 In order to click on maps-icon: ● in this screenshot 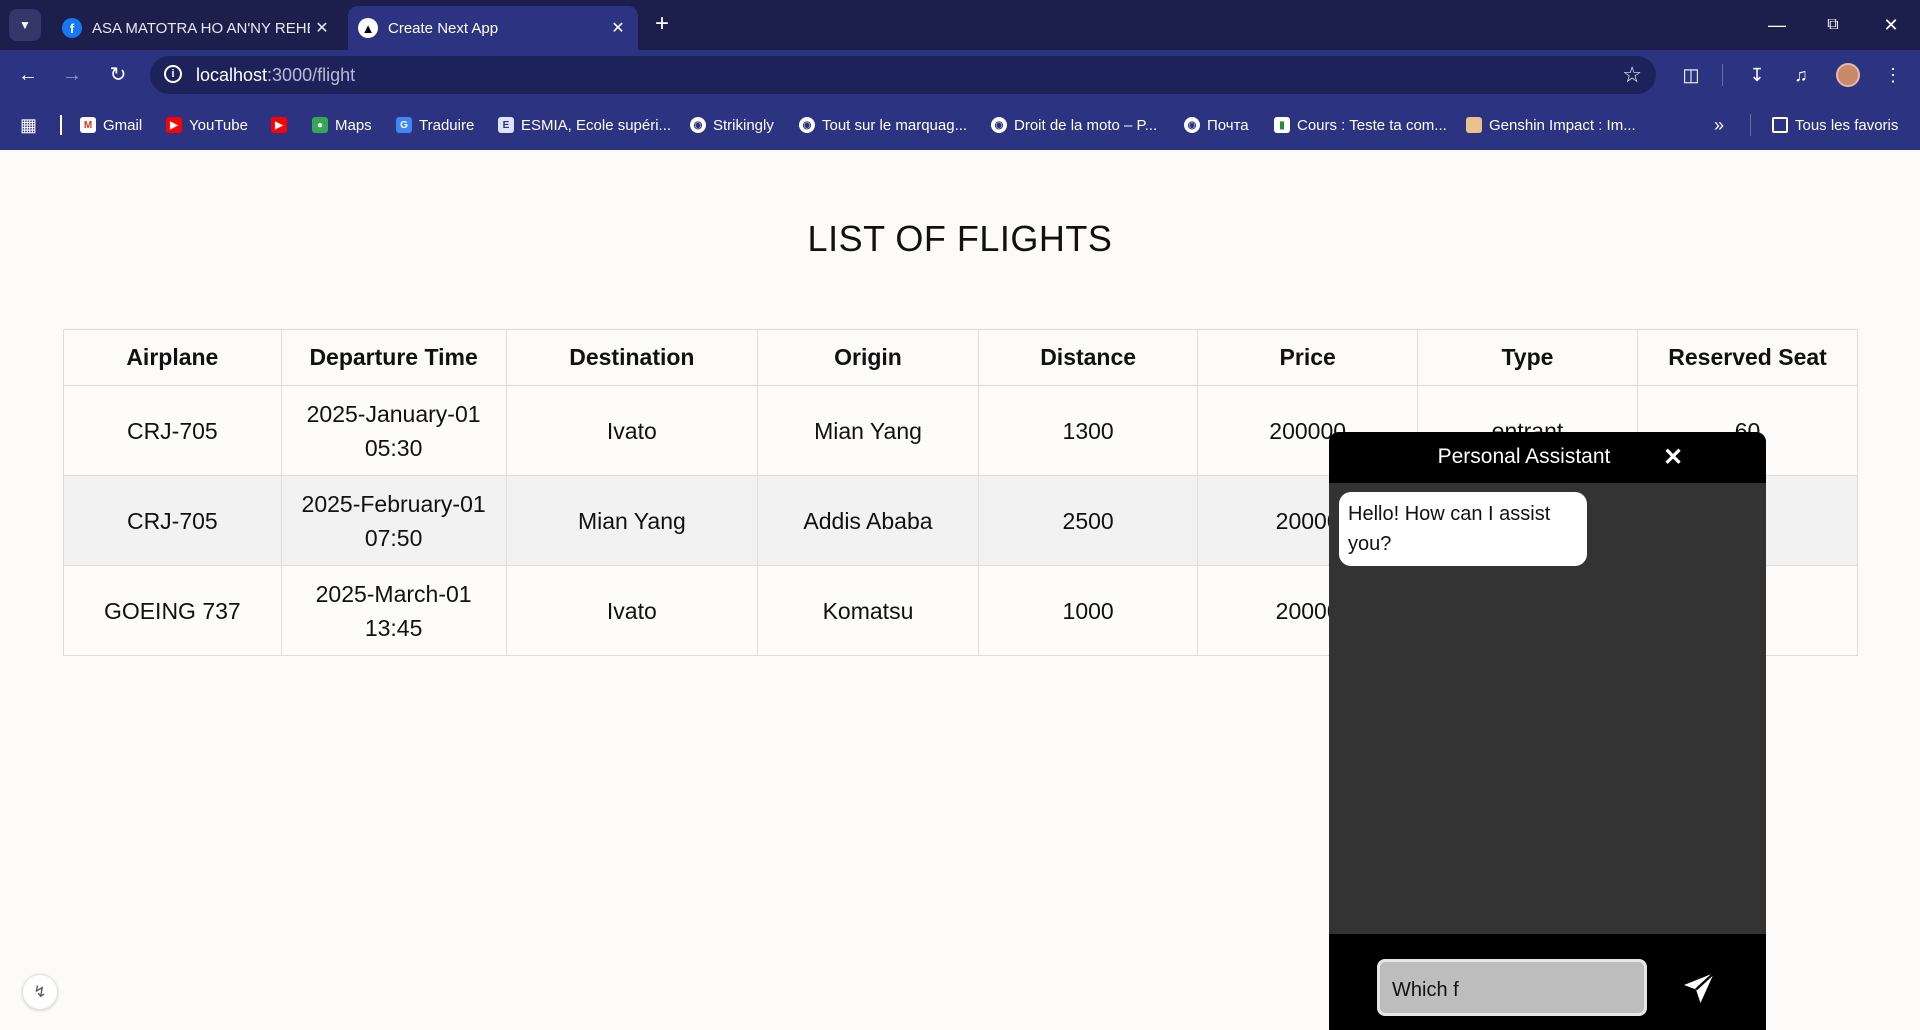, I will do `click(320, 125)`.